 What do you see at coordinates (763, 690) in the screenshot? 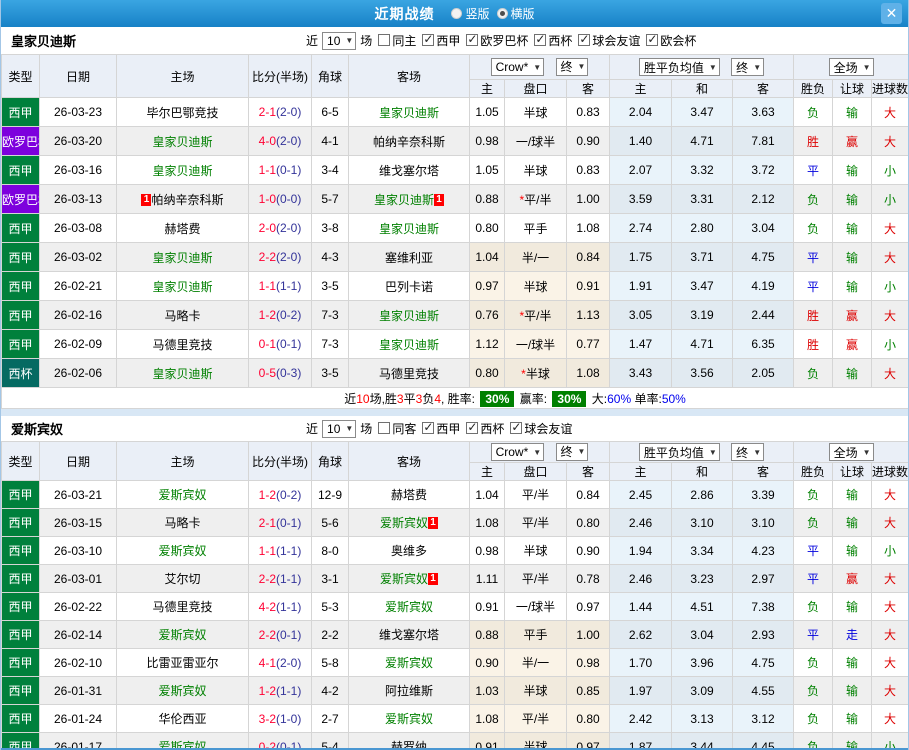
I see `wdl-mean-cell: 4.55` at bounding box center [763, 690].